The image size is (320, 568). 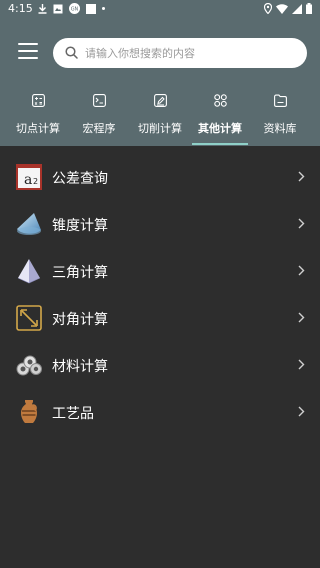 What do you see at coordinates (80, 179) in the screenshot?
I see `list-item-label: 公差查询` at bounding box center [80, 179].